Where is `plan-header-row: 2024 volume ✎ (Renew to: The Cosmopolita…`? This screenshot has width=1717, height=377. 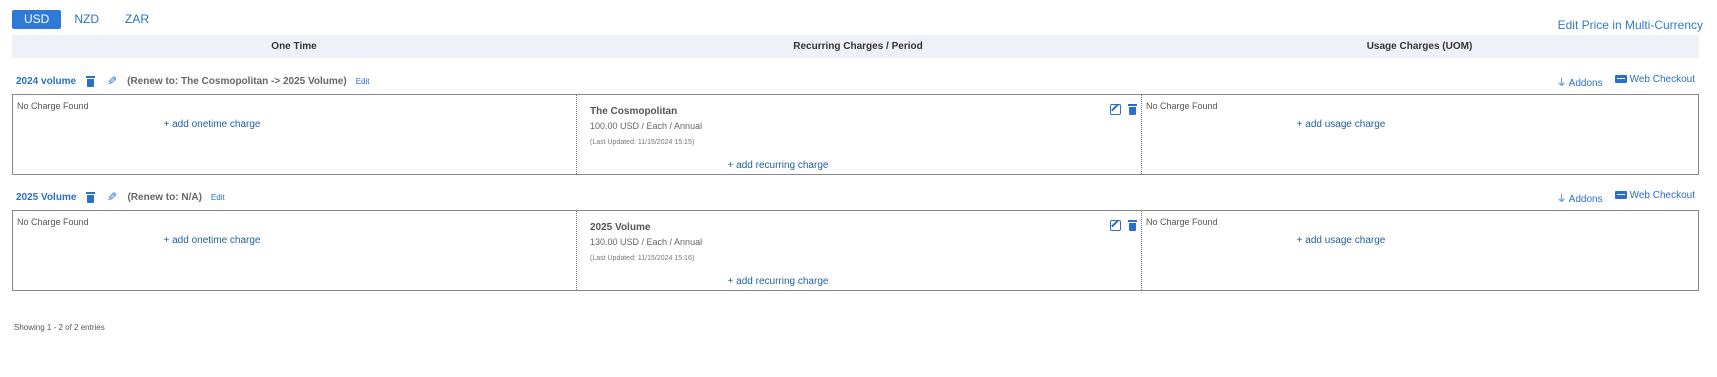 plan-header-row: 2024 volume ✎ (Renew to: The Cosmopolita… is located at coordinates (857, 81).